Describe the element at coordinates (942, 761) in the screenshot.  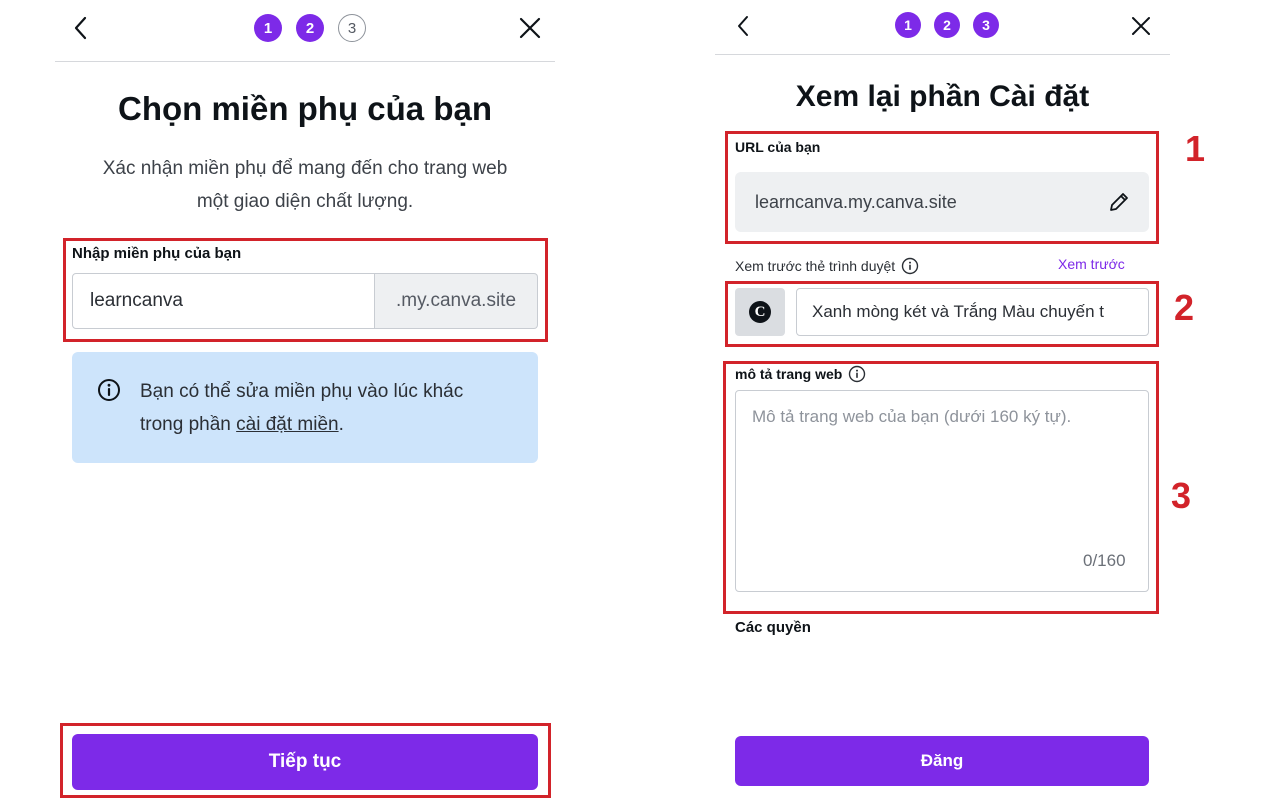
I see `publish-button: Đăng` at that location.